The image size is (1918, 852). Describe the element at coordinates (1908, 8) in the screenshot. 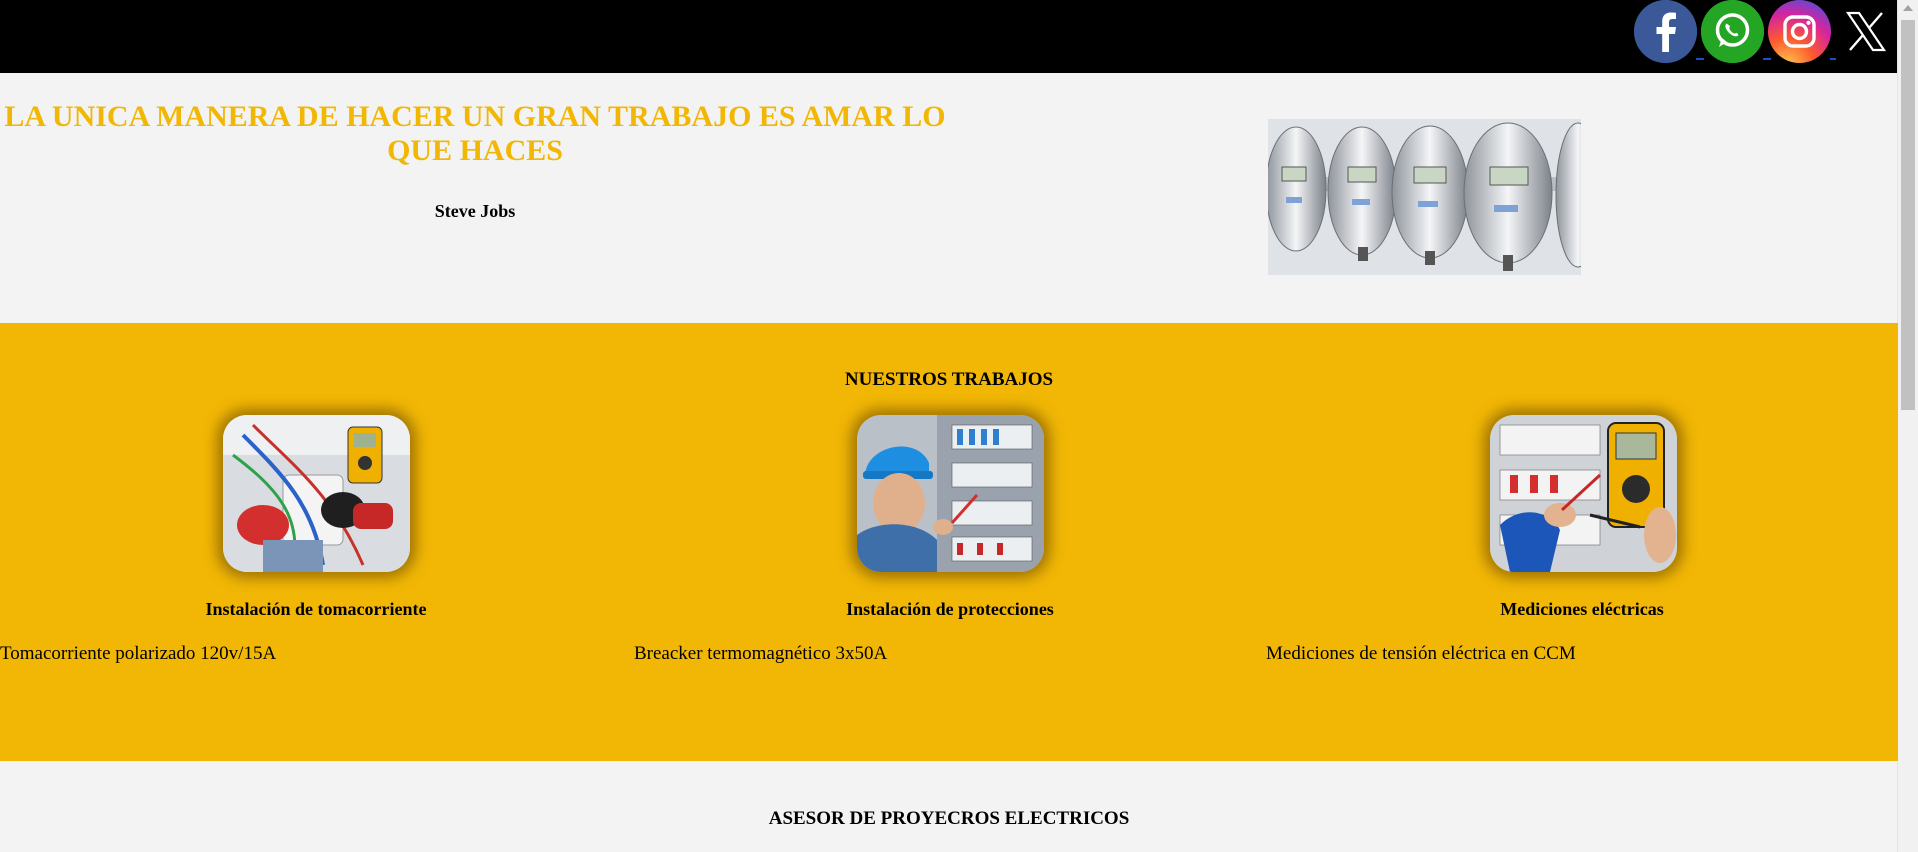

I see `scroll-up-arrow-icon` at that location.